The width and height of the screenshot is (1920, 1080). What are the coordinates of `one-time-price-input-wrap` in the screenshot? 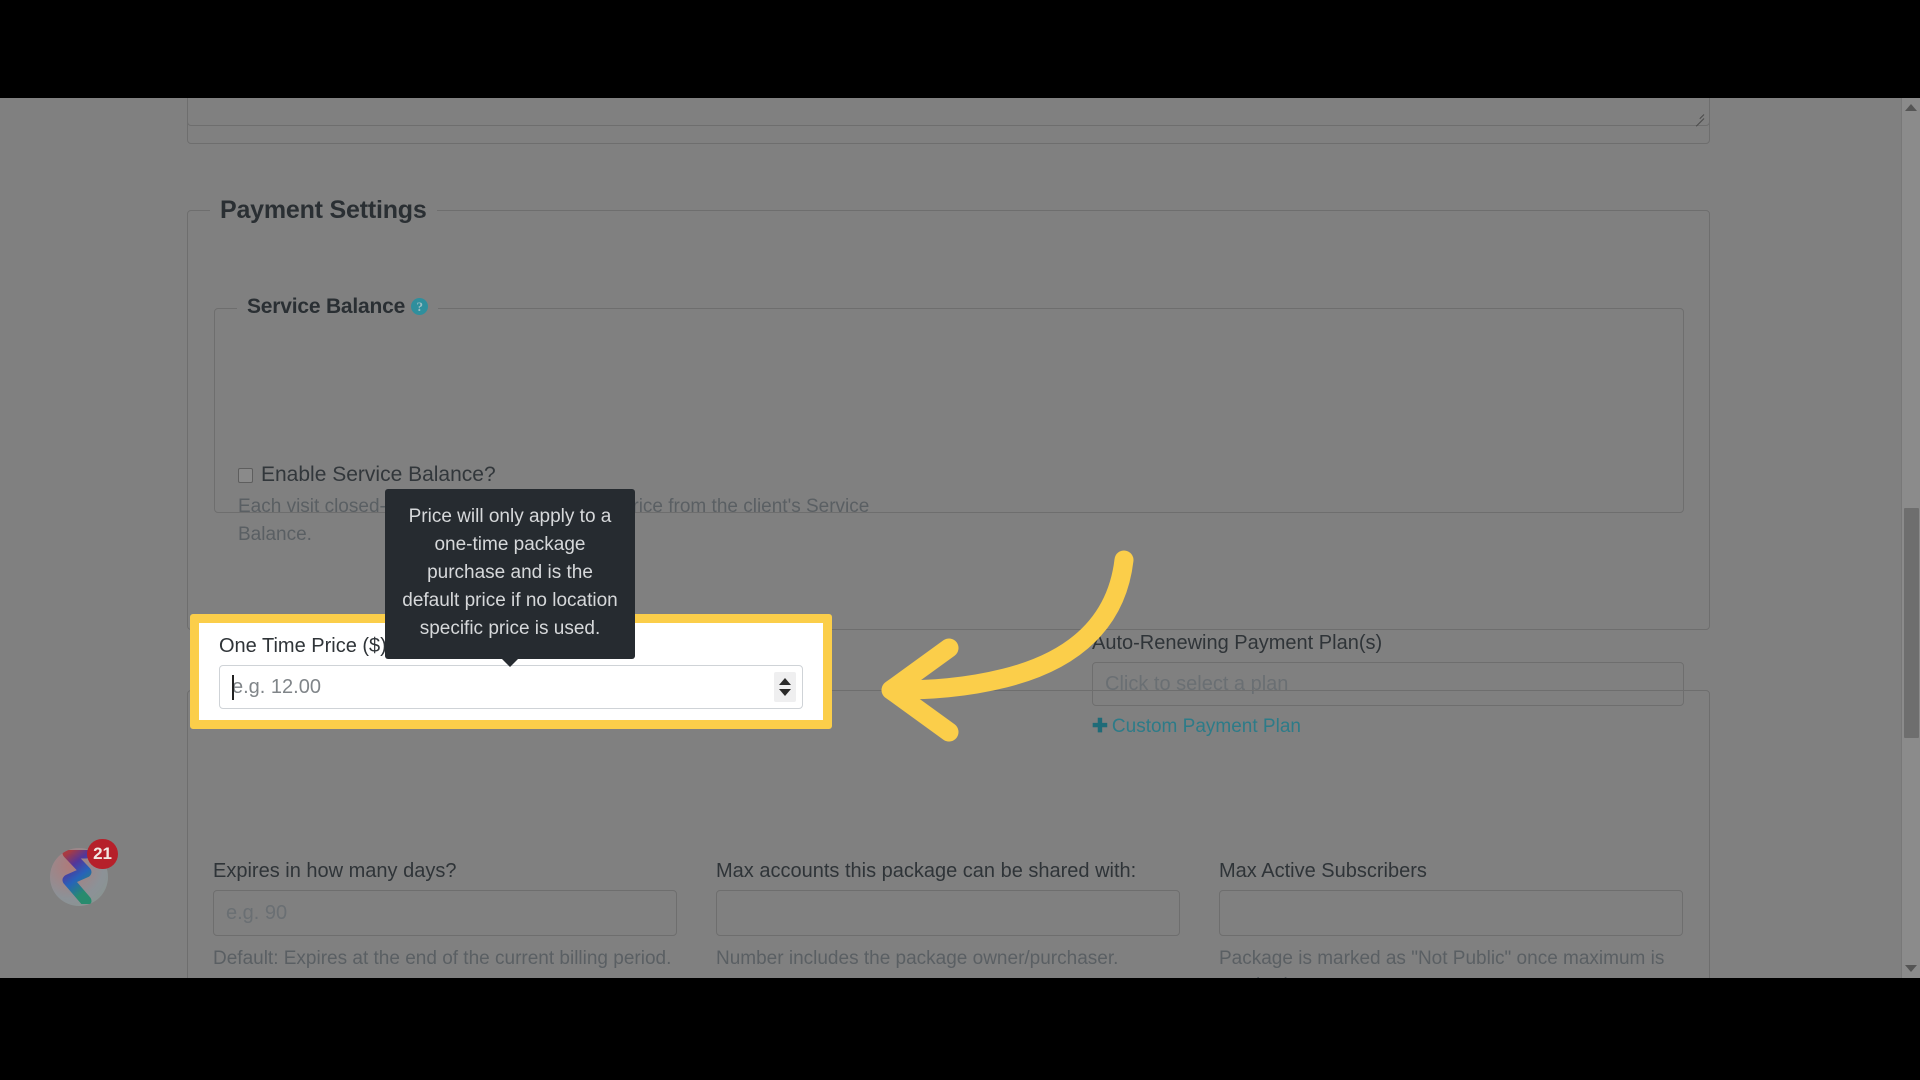 It's located at (511, 687).